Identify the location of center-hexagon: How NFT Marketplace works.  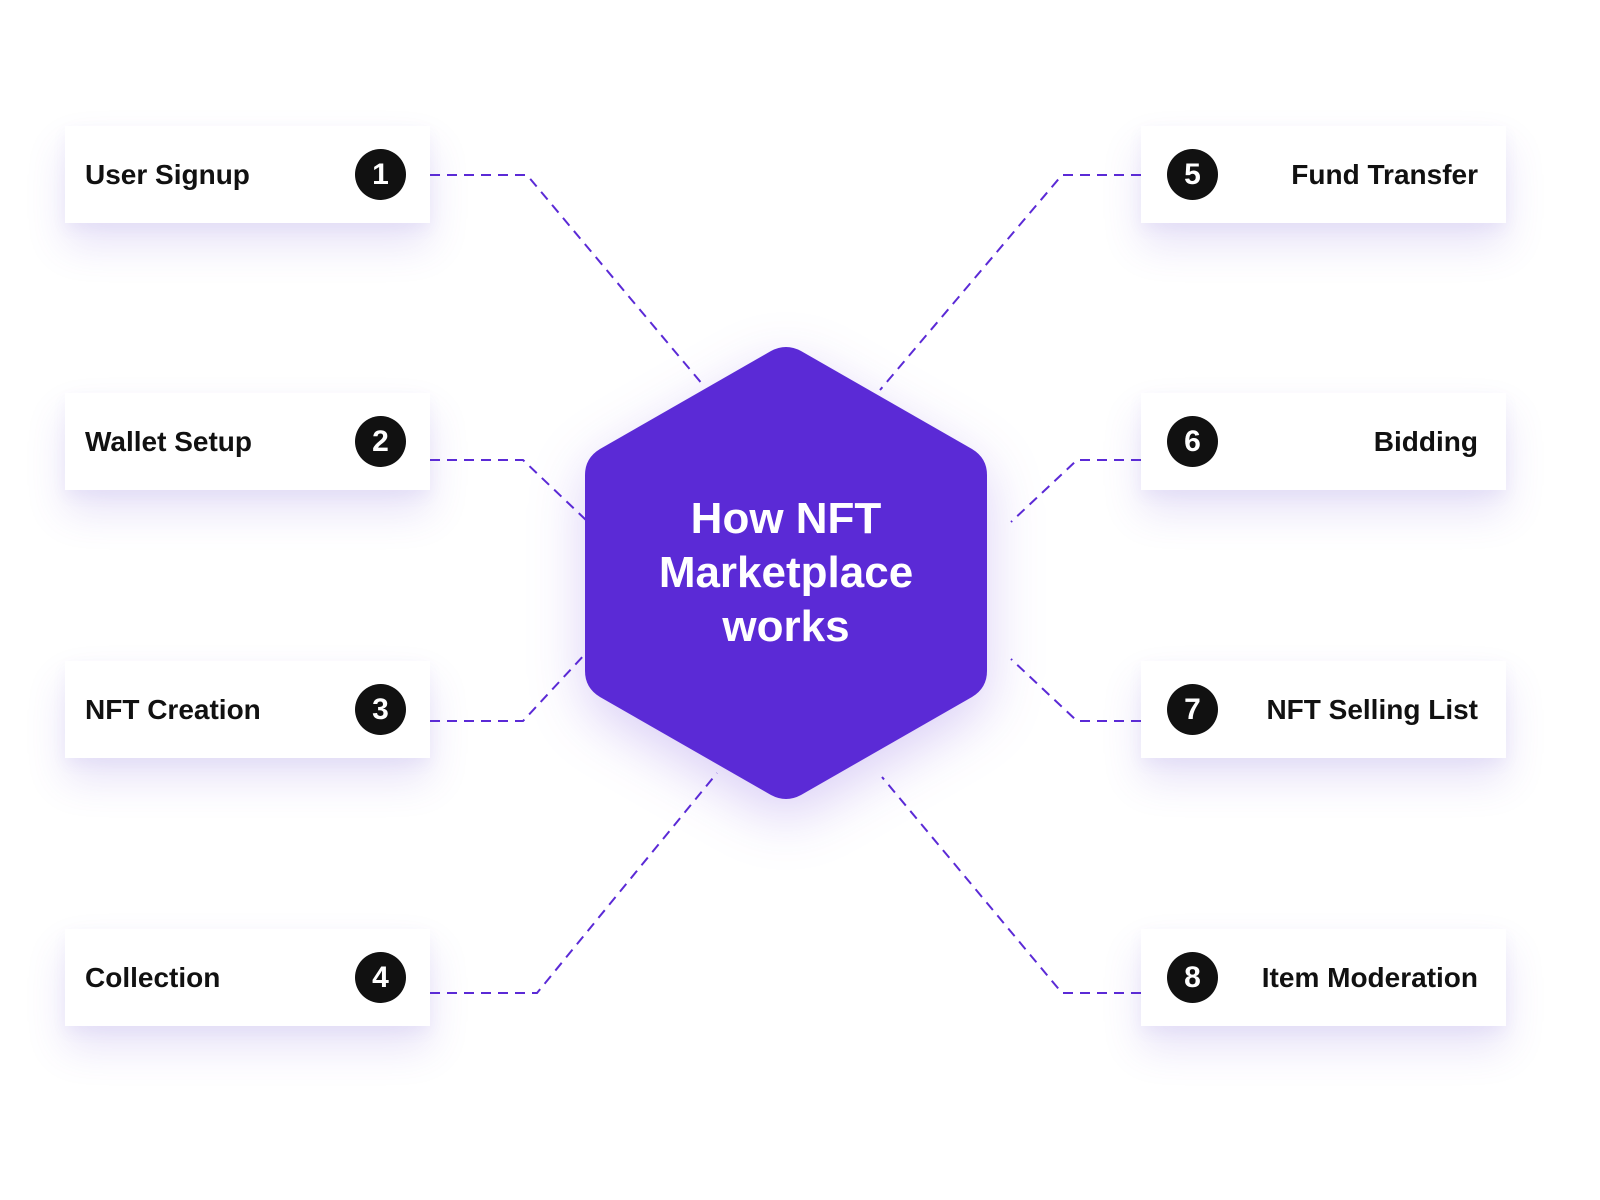
(786, 573).